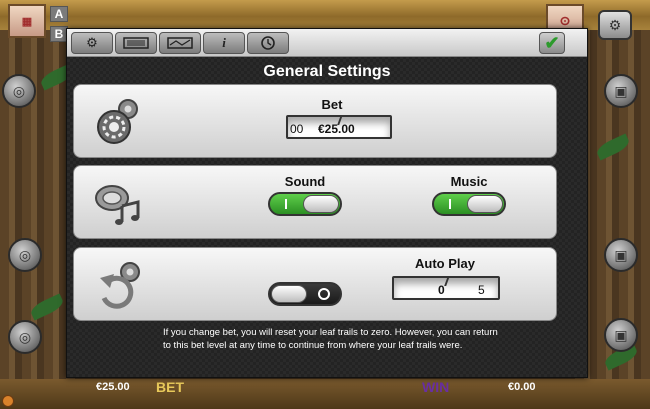  I want to click on settings-title: General Settings, so click(327, 71).